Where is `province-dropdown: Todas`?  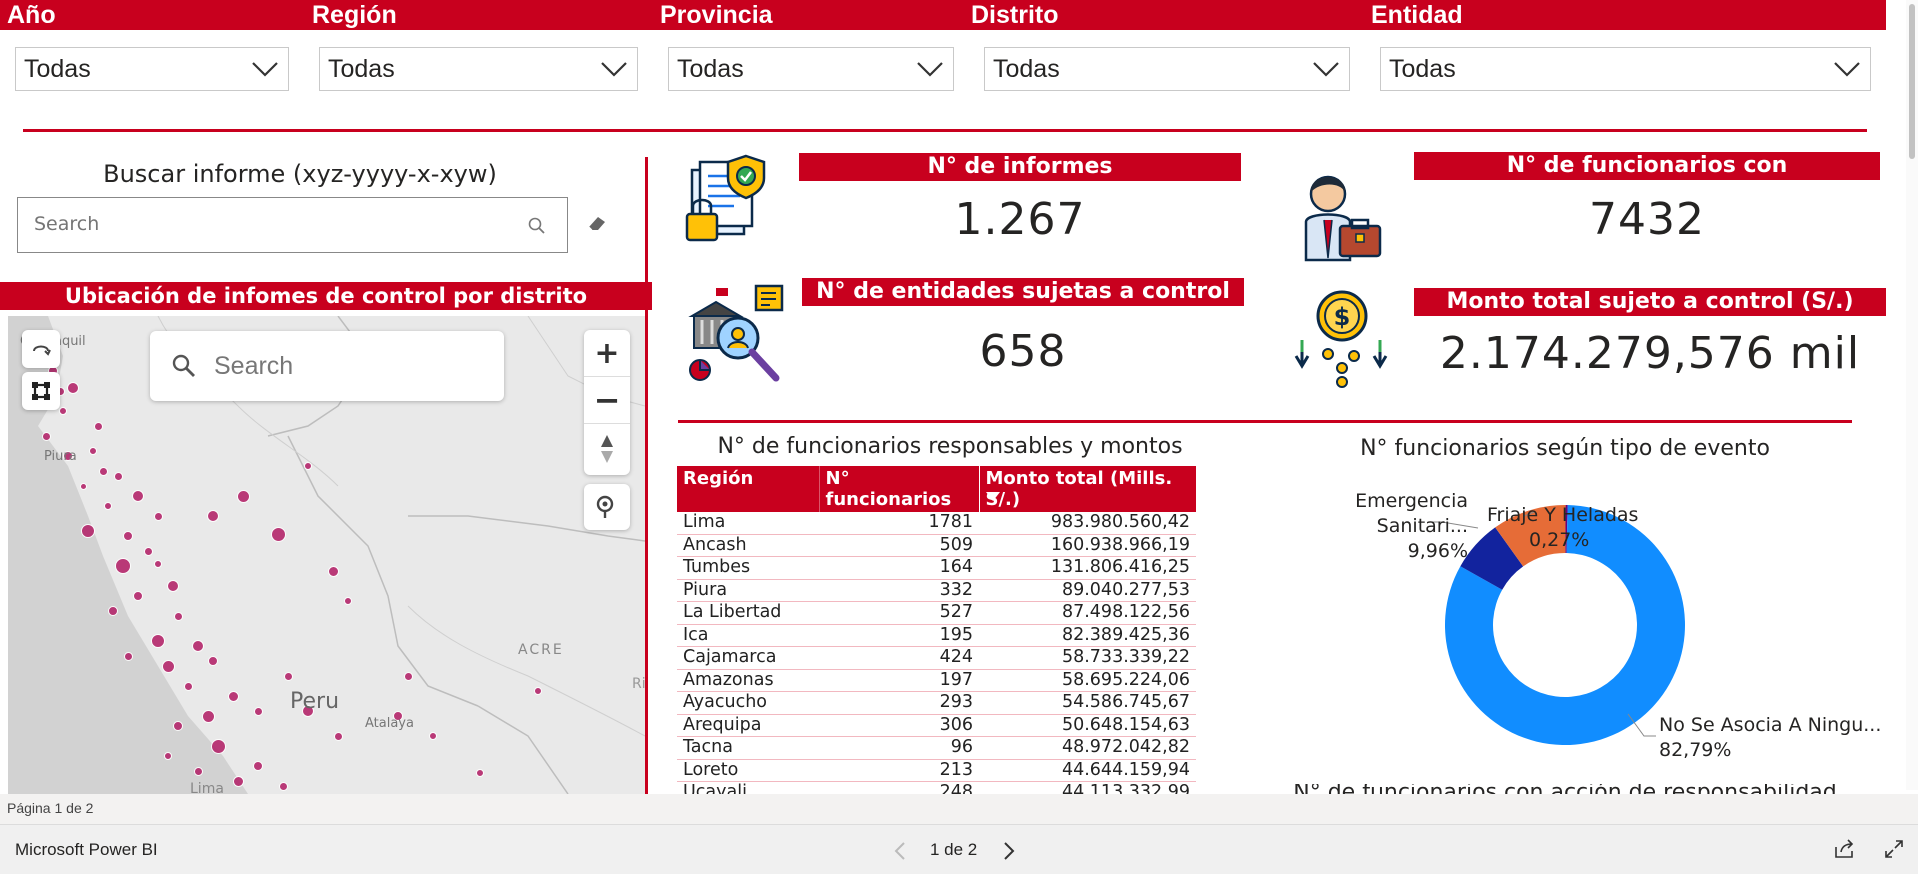 province-dropdown: Todas is located at coordinates (811, 69).